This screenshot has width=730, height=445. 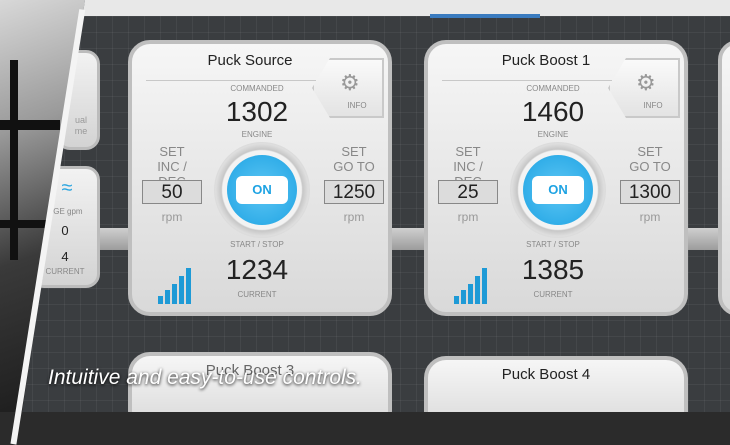 I want to click on top-bar, so click(x=376, y=9).